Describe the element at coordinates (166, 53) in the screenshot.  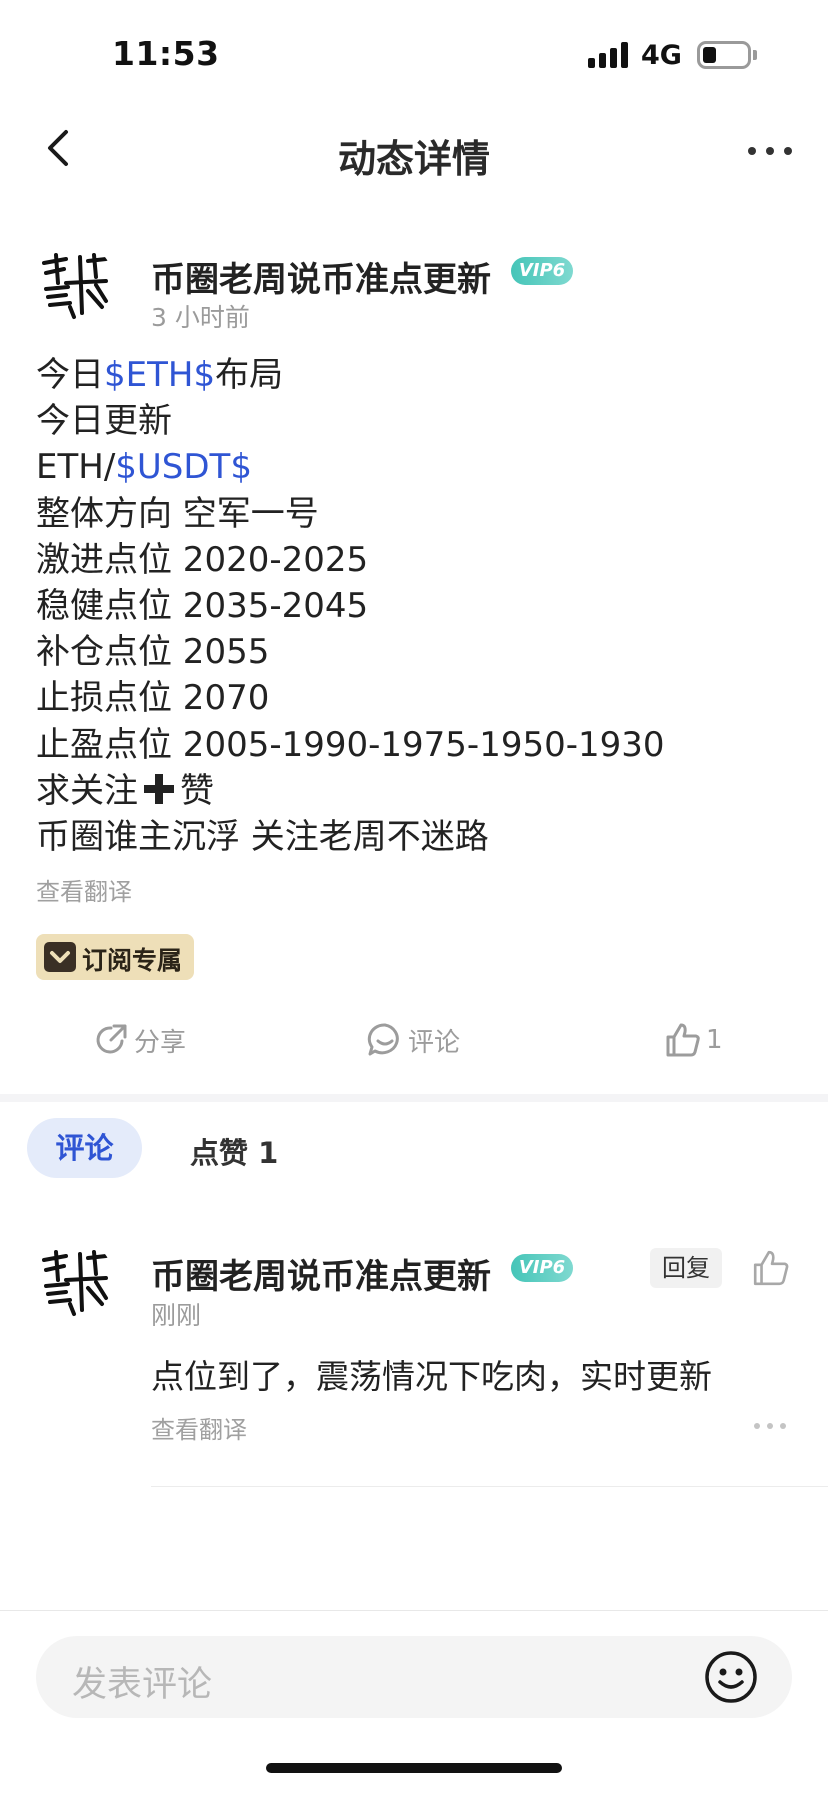
I see `status-time: 11:53` at that location.